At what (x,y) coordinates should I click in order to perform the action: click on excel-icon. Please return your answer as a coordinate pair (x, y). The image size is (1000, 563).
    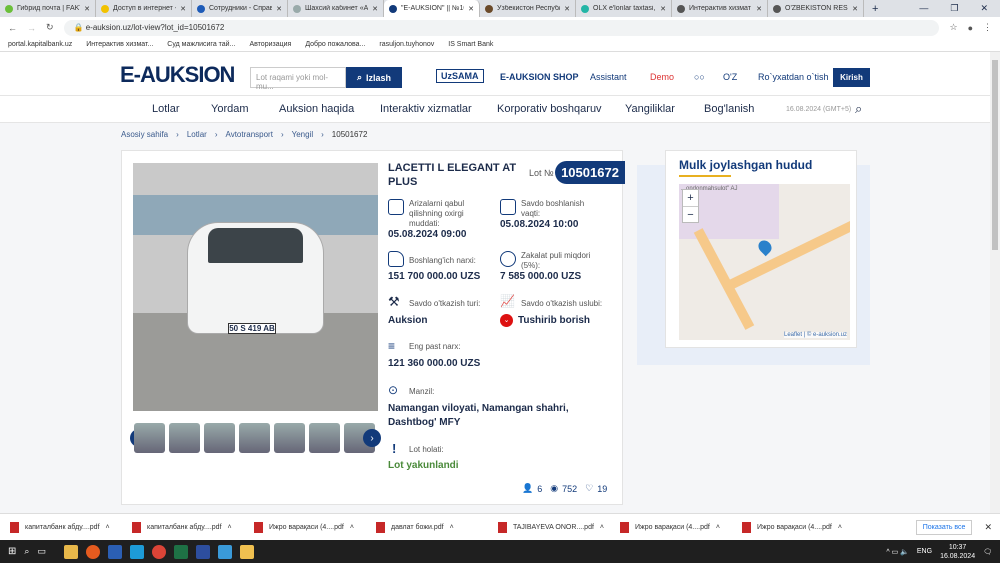
    Looking at the image, I should click on (180, 551).